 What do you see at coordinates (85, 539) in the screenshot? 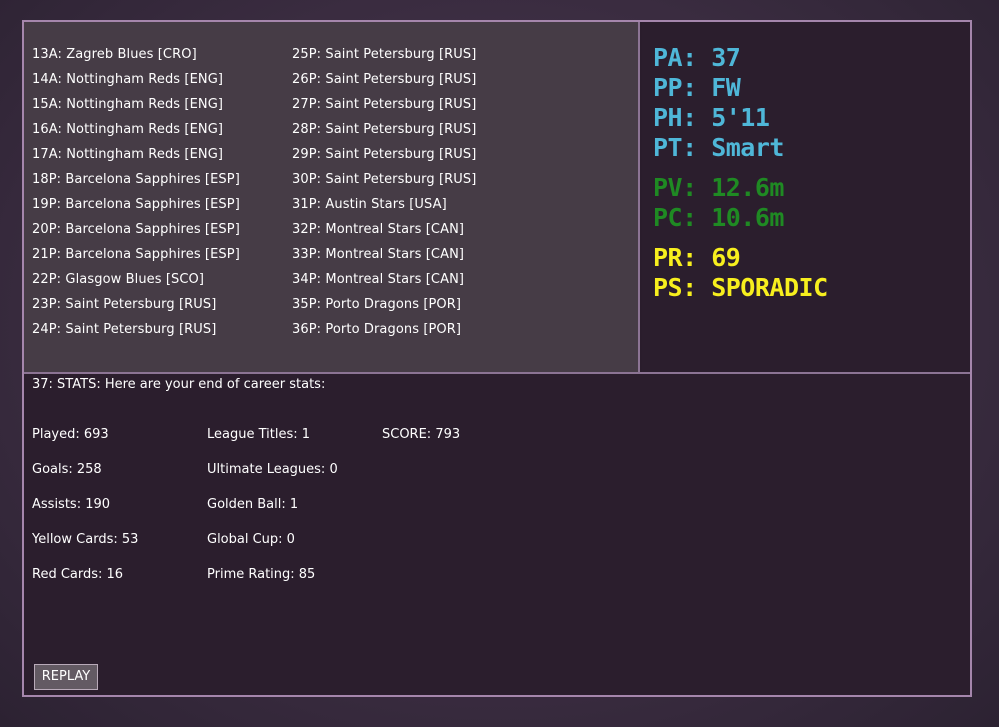
I see `stat-yellow-cards: Yellow Cards: 53` at bounding box center [85, 539].